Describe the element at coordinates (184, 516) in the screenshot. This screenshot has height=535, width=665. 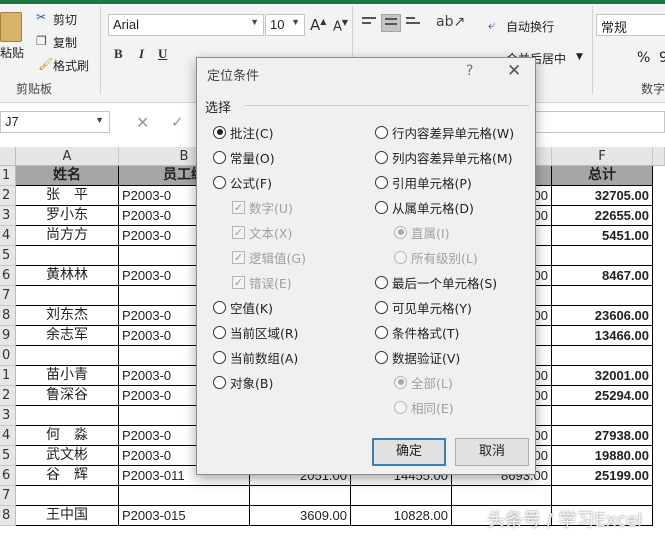
I see `cell-b: P2003-015` at that location.